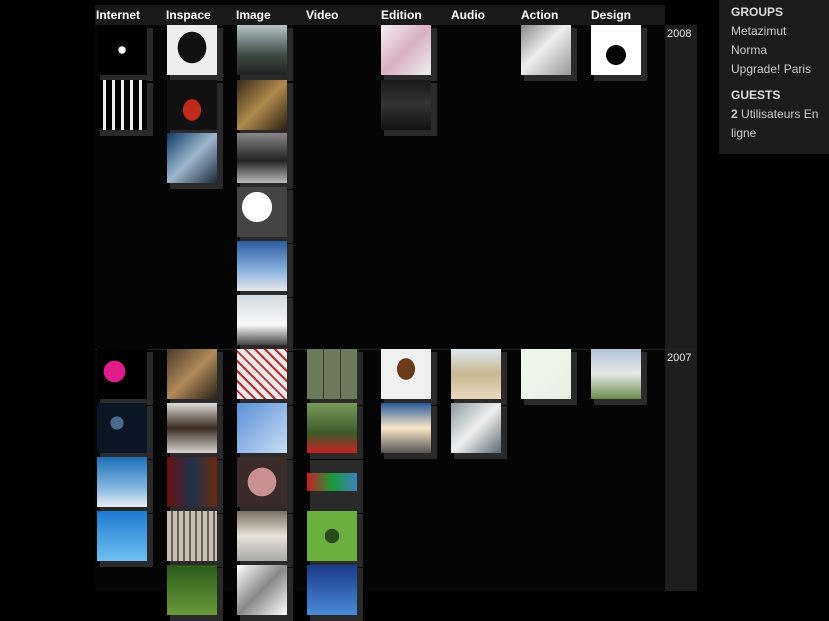 The width and height of the screenshot is (829, 621). What do you see at coordinates (332, 536) in the screenshot?
I see `alien-face-thumbnail` at bounding box center [332, 536].